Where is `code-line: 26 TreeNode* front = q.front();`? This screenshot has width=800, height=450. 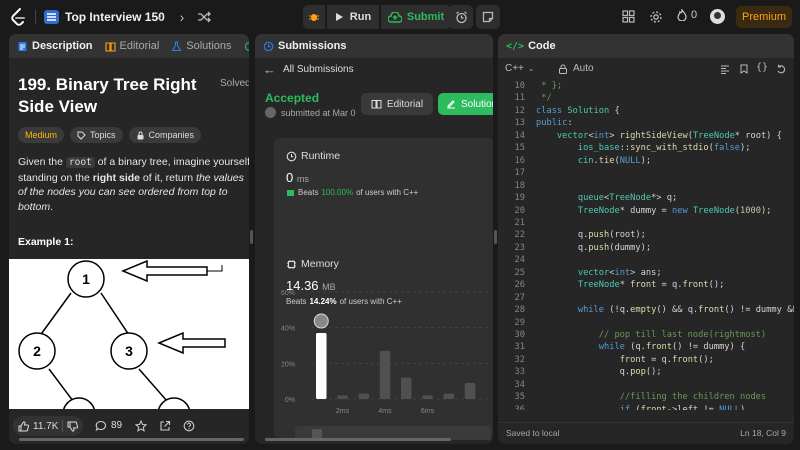
code-line: 26 TreeNode* front = q.front(); is located at coordinates (646, 285).